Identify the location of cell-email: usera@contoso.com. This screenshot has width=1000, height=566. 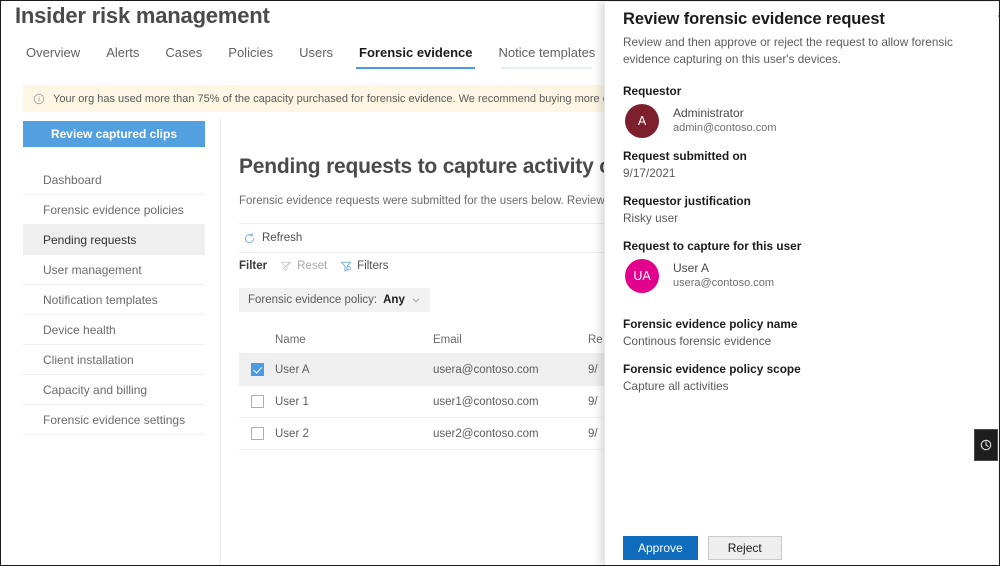
(486, 369).